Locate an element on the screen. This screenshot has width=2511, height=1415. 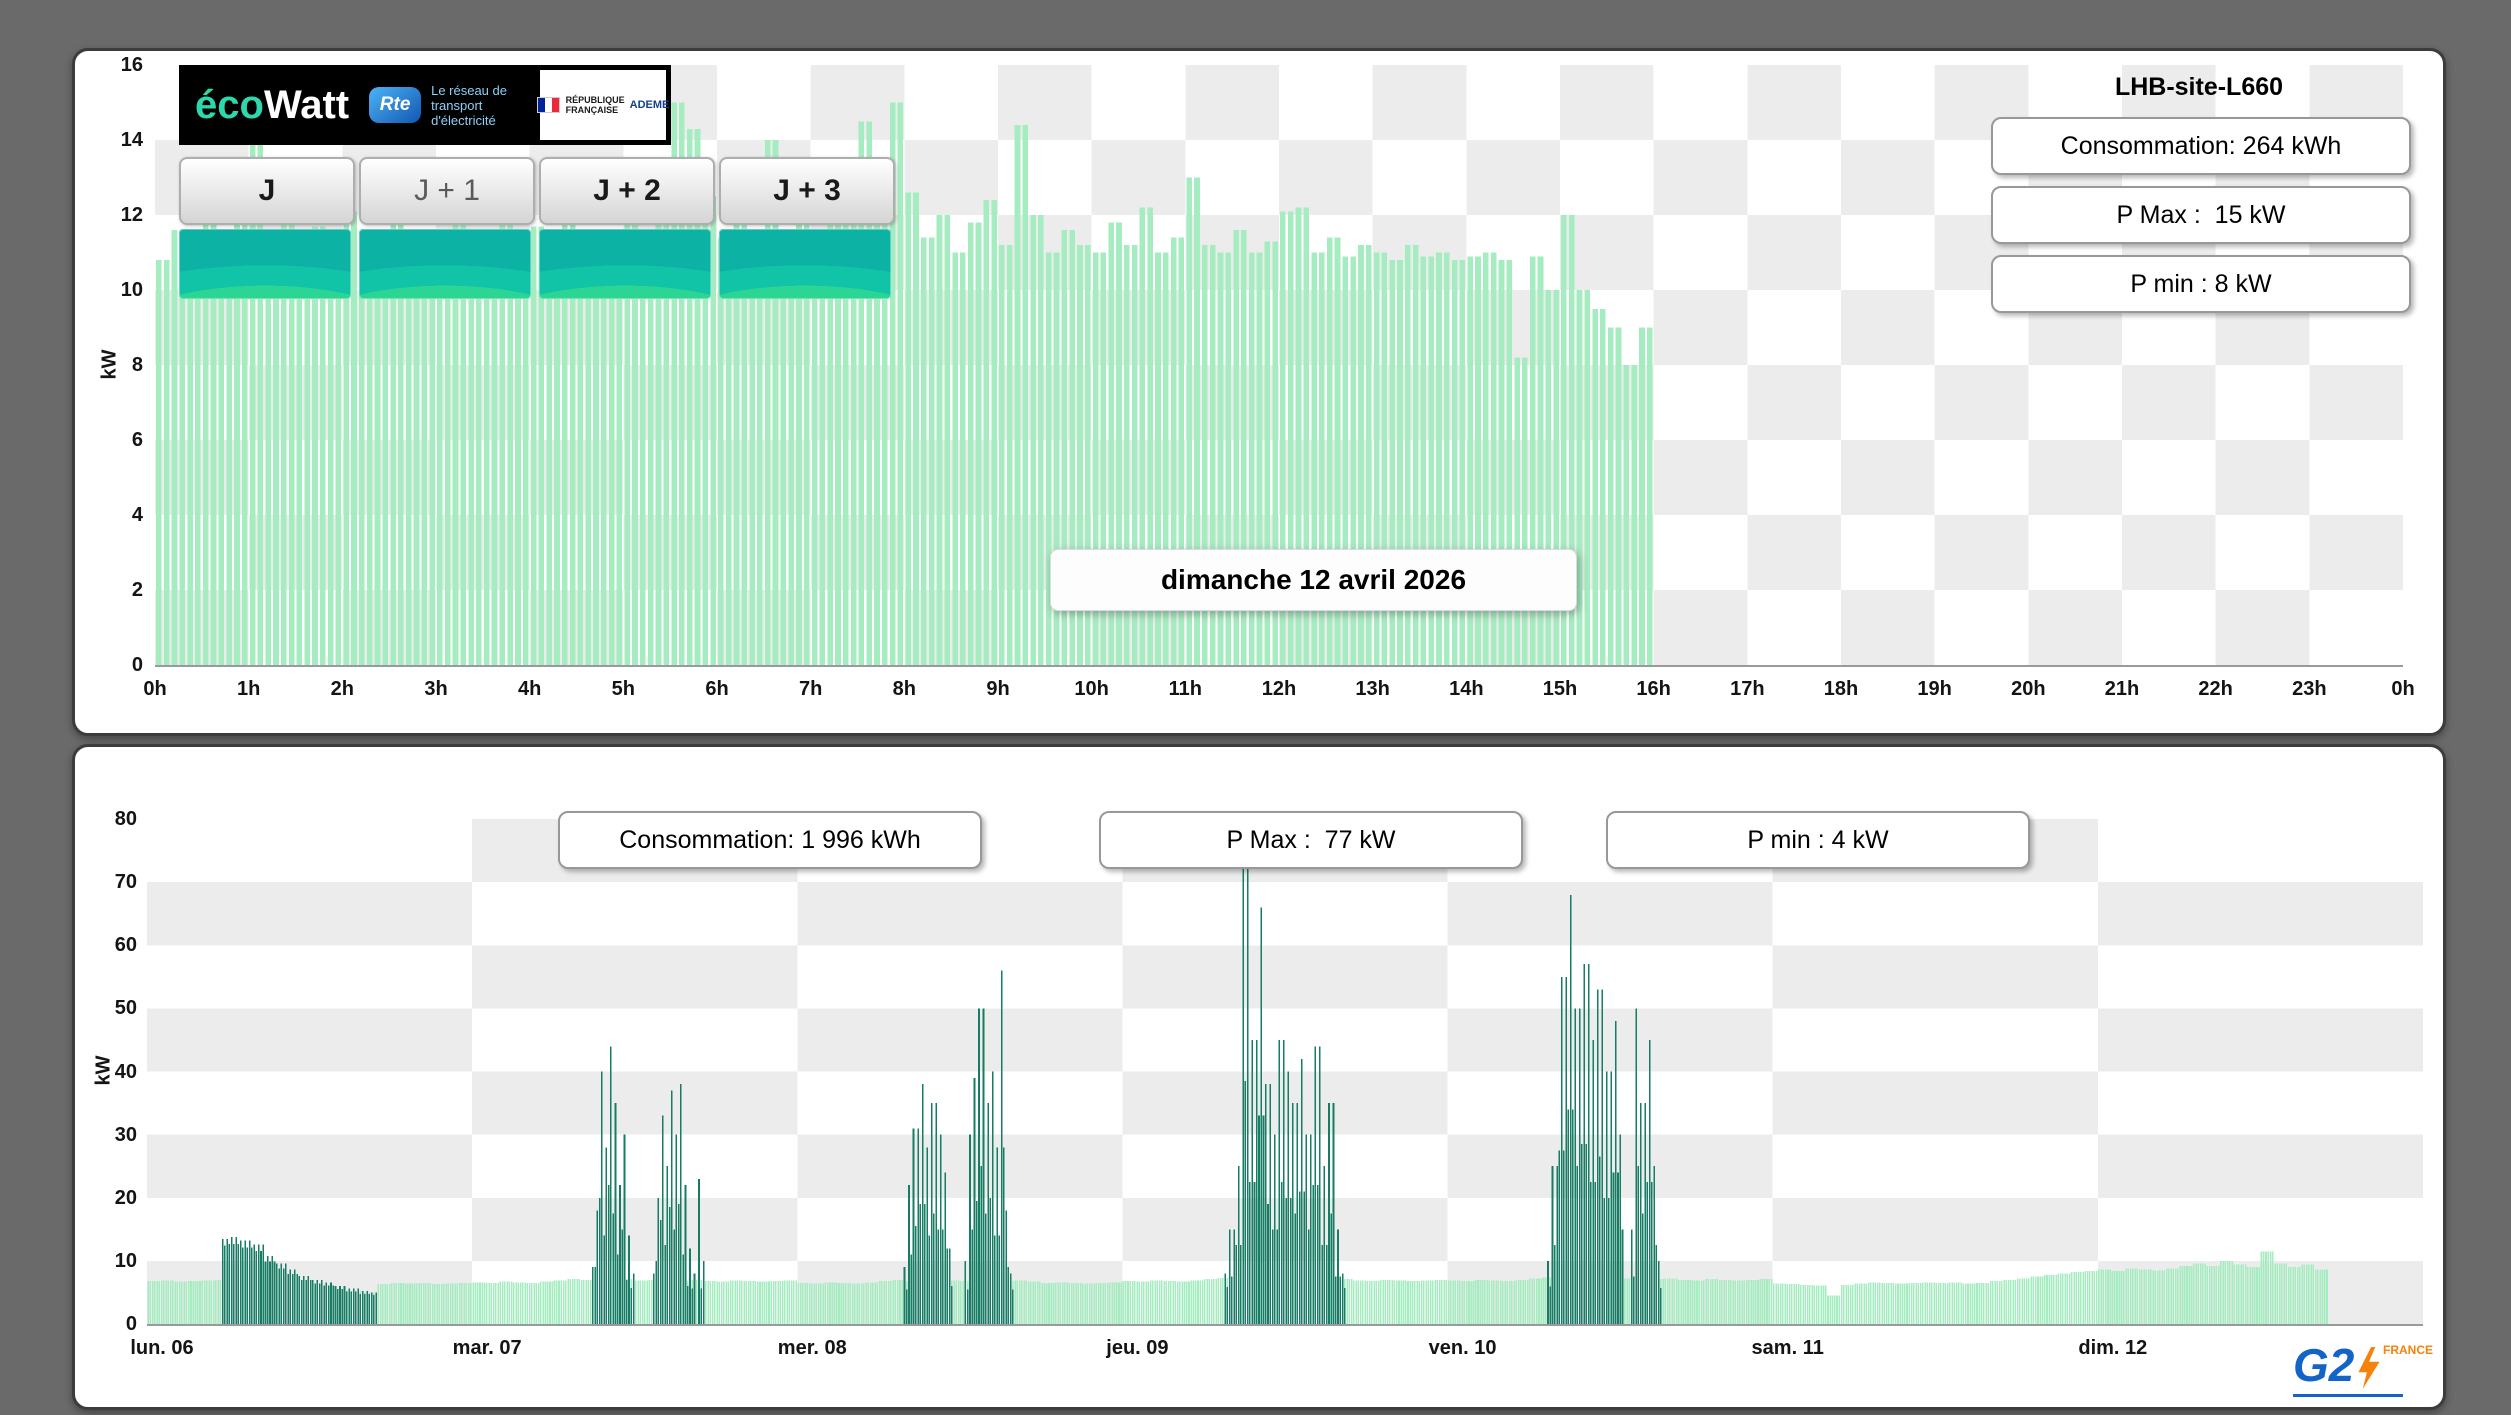
axis-tick-label: 70 is located at coordinates (125, 882).